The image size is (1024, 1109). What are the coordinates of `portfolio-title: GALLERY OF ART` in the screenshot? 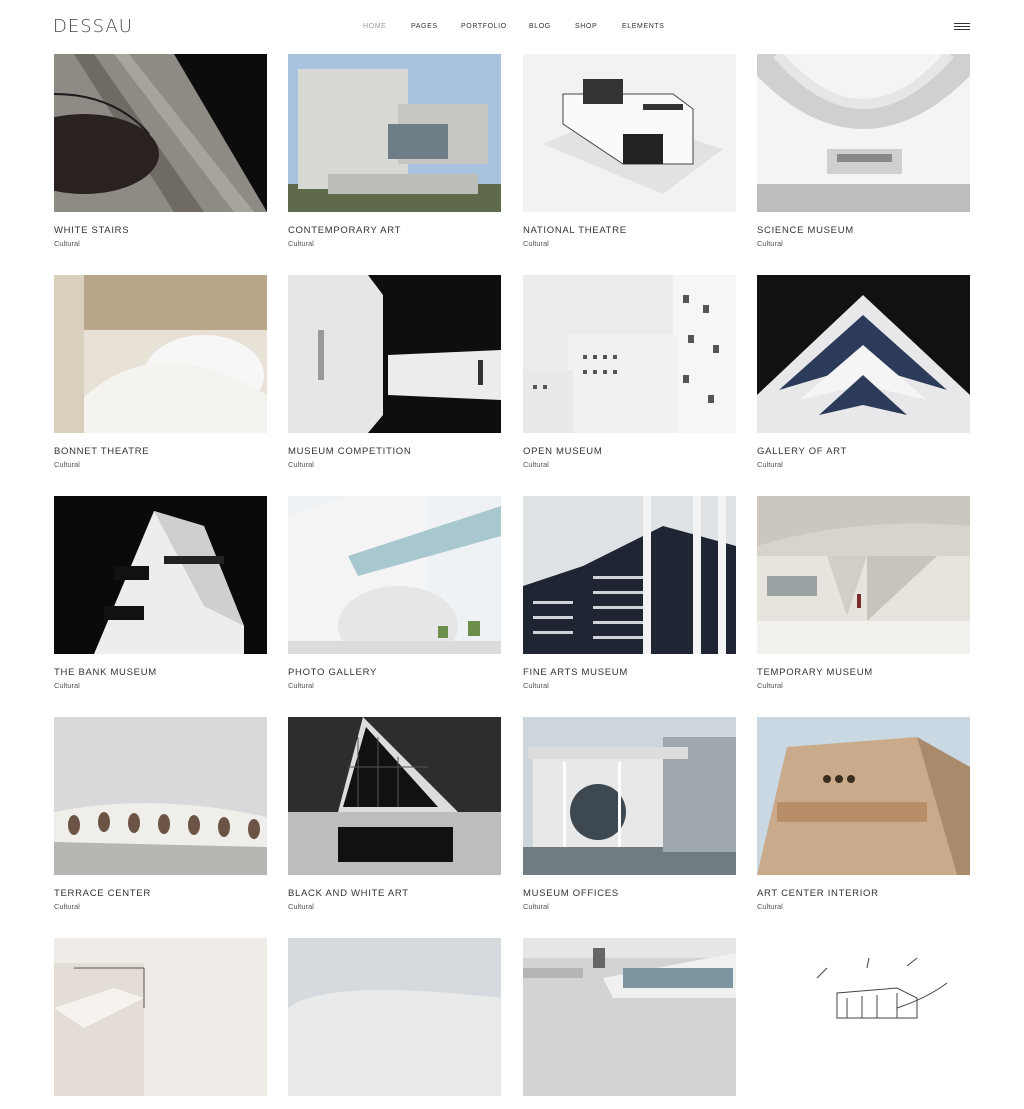 It's located at (863, 451).